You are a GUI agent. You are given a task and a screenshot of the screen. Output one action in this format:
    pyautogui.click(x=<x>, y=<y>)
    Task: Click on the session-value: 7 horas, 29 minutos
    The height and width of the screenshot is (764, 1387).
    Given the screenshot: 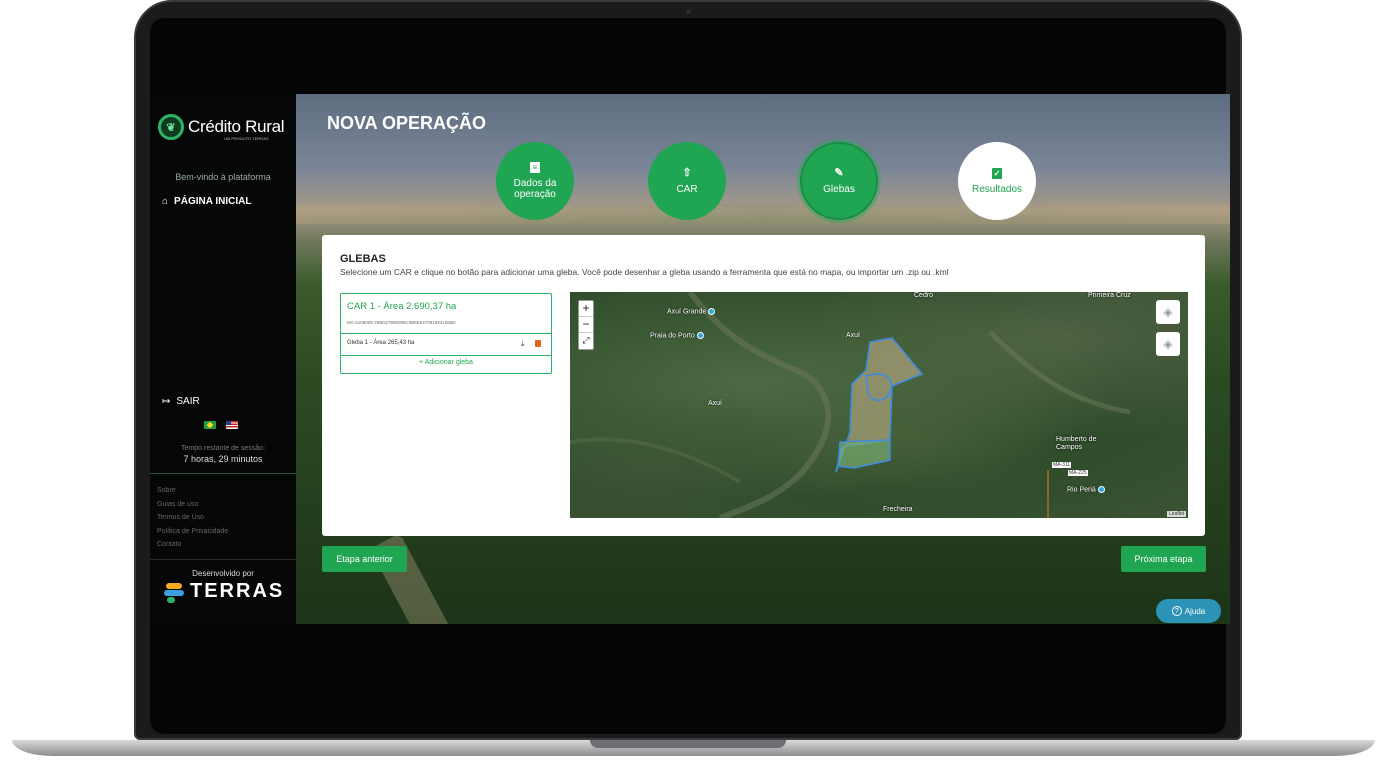 What is the action you would take?
    pyautogui.click(x=223, y=459)
    